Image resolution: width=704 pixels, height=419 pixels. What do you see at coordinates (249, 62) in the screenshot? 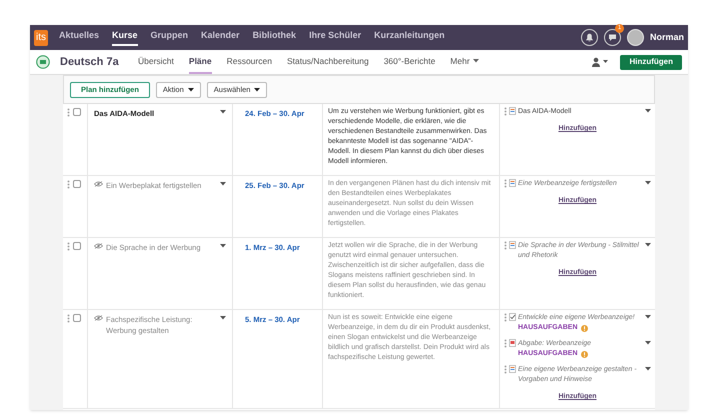
I see `course-tab: Ressourcen` at bounding box center [249, 62].